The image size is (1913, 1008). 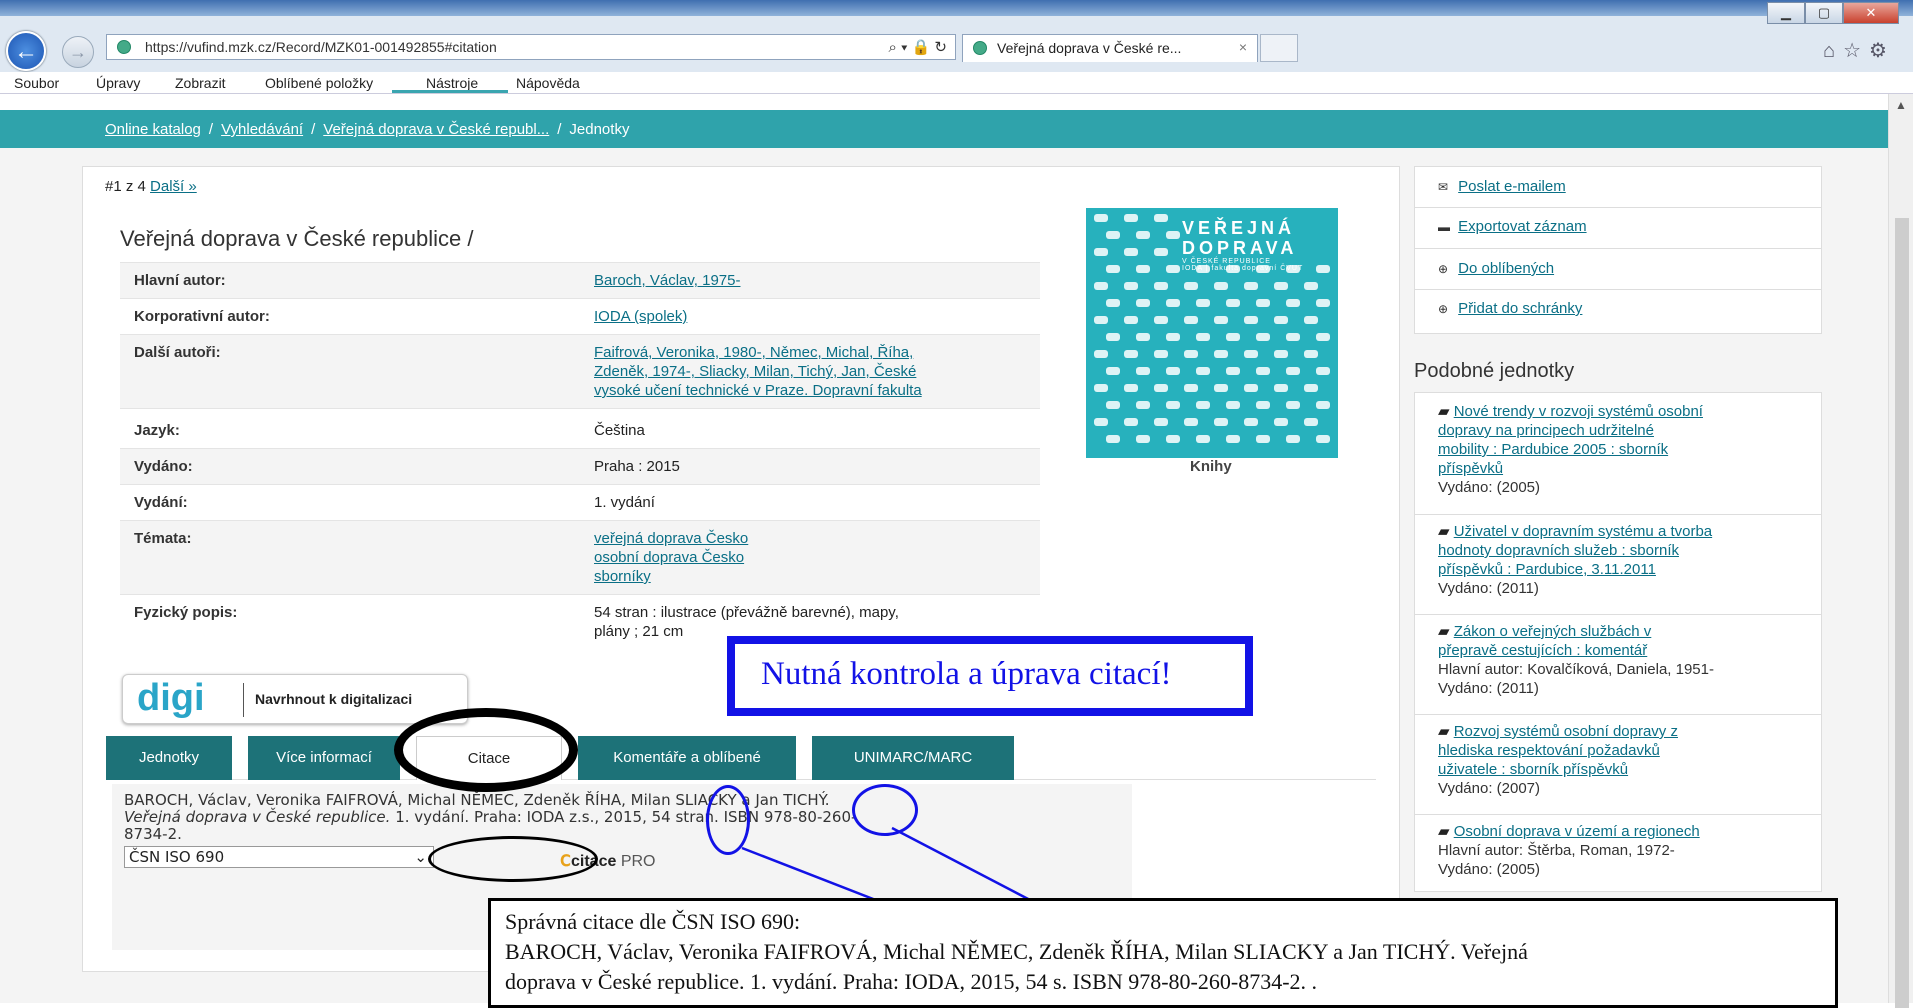 I want to click on highlight-citace-pro, so click(x=513, y=859).